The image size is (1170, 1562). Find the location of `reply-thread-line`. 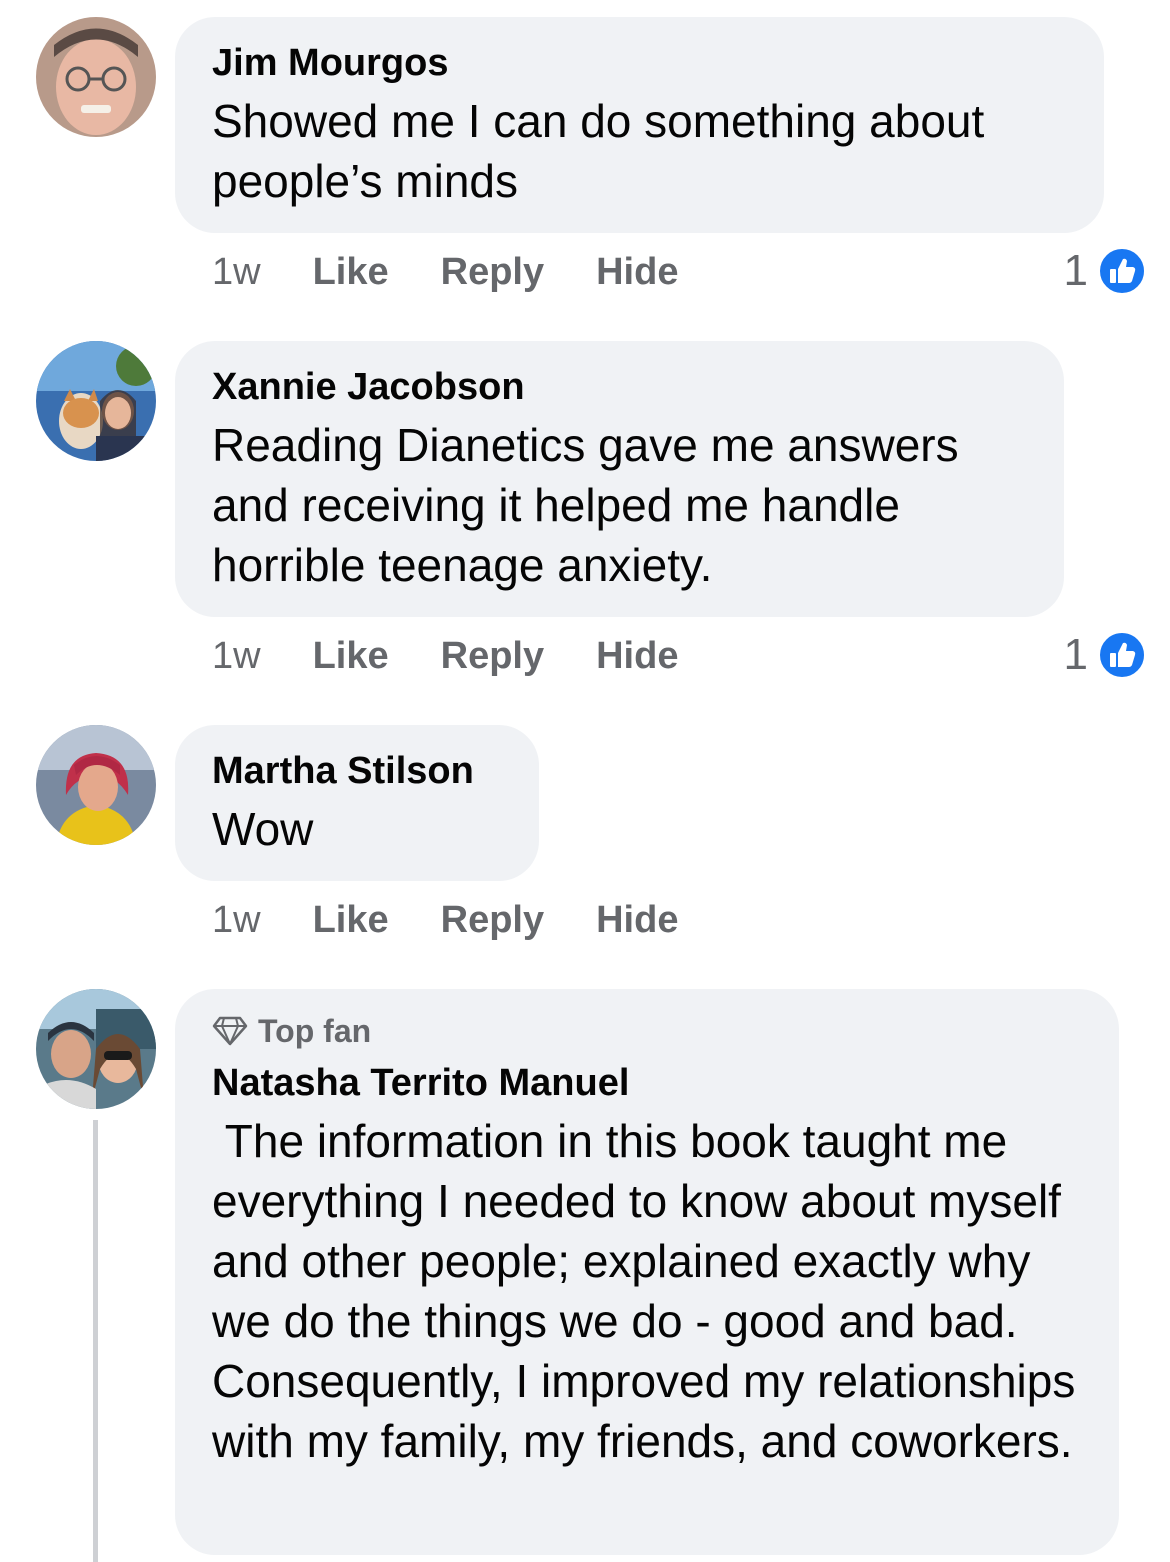

reply-thread-line is located at coordinates (95, 1341).